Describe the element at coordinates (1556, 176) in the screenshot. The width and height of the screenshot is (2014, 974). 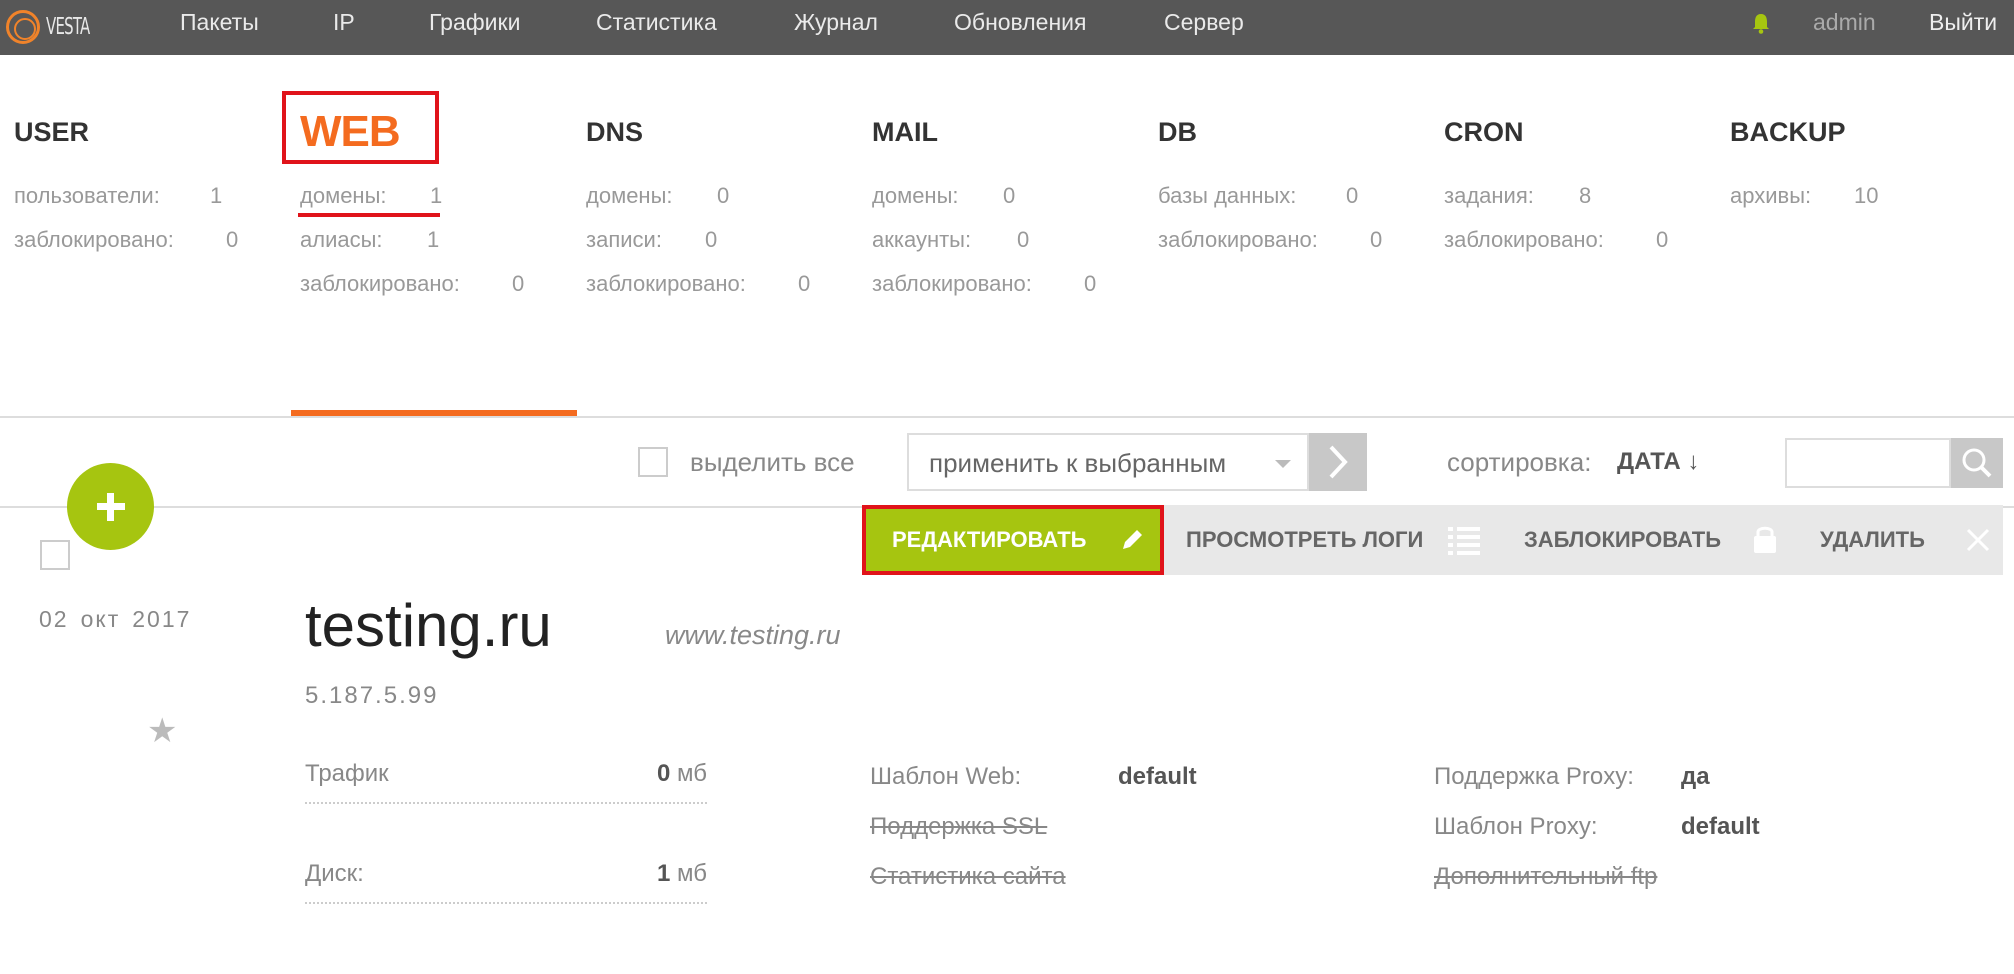
I see `tab-cron: CRON задания: 8 заблокировано: 0` at that location.